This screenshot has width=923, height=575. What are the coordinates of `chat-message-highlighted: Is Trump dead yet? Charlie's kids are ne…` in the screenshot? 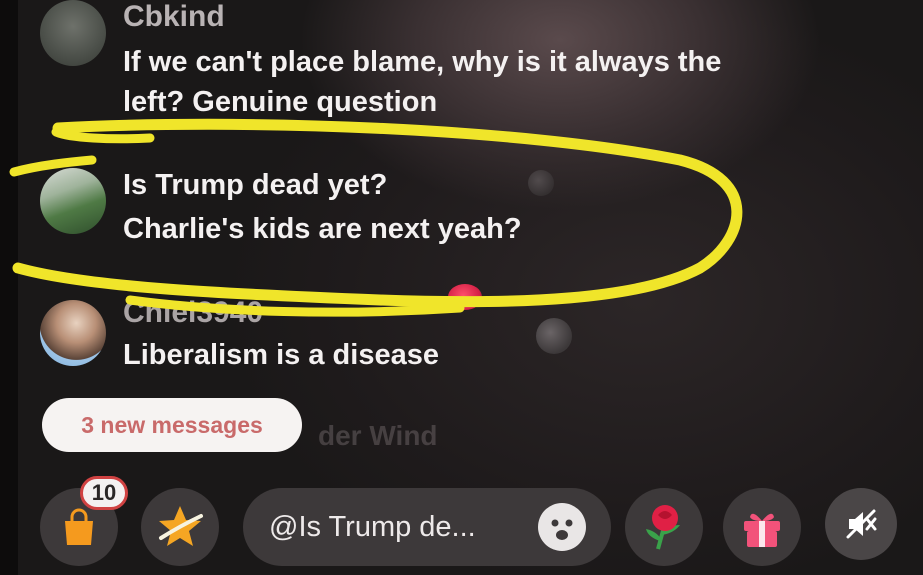 It's located at (390, 204).